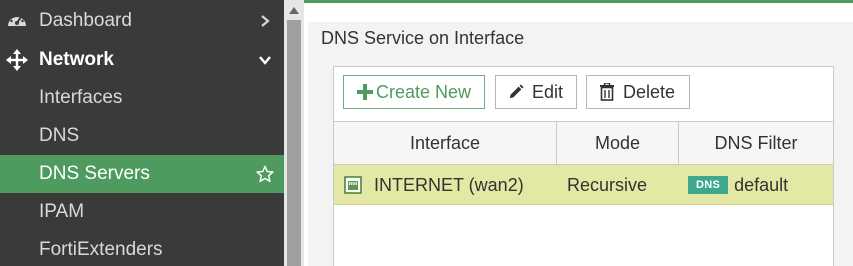 The image size is (853, 266). What do you see at coordinates (649, 91) in the screenshot?
I see `delete-label: Delete` at bounding box center [649, 91].